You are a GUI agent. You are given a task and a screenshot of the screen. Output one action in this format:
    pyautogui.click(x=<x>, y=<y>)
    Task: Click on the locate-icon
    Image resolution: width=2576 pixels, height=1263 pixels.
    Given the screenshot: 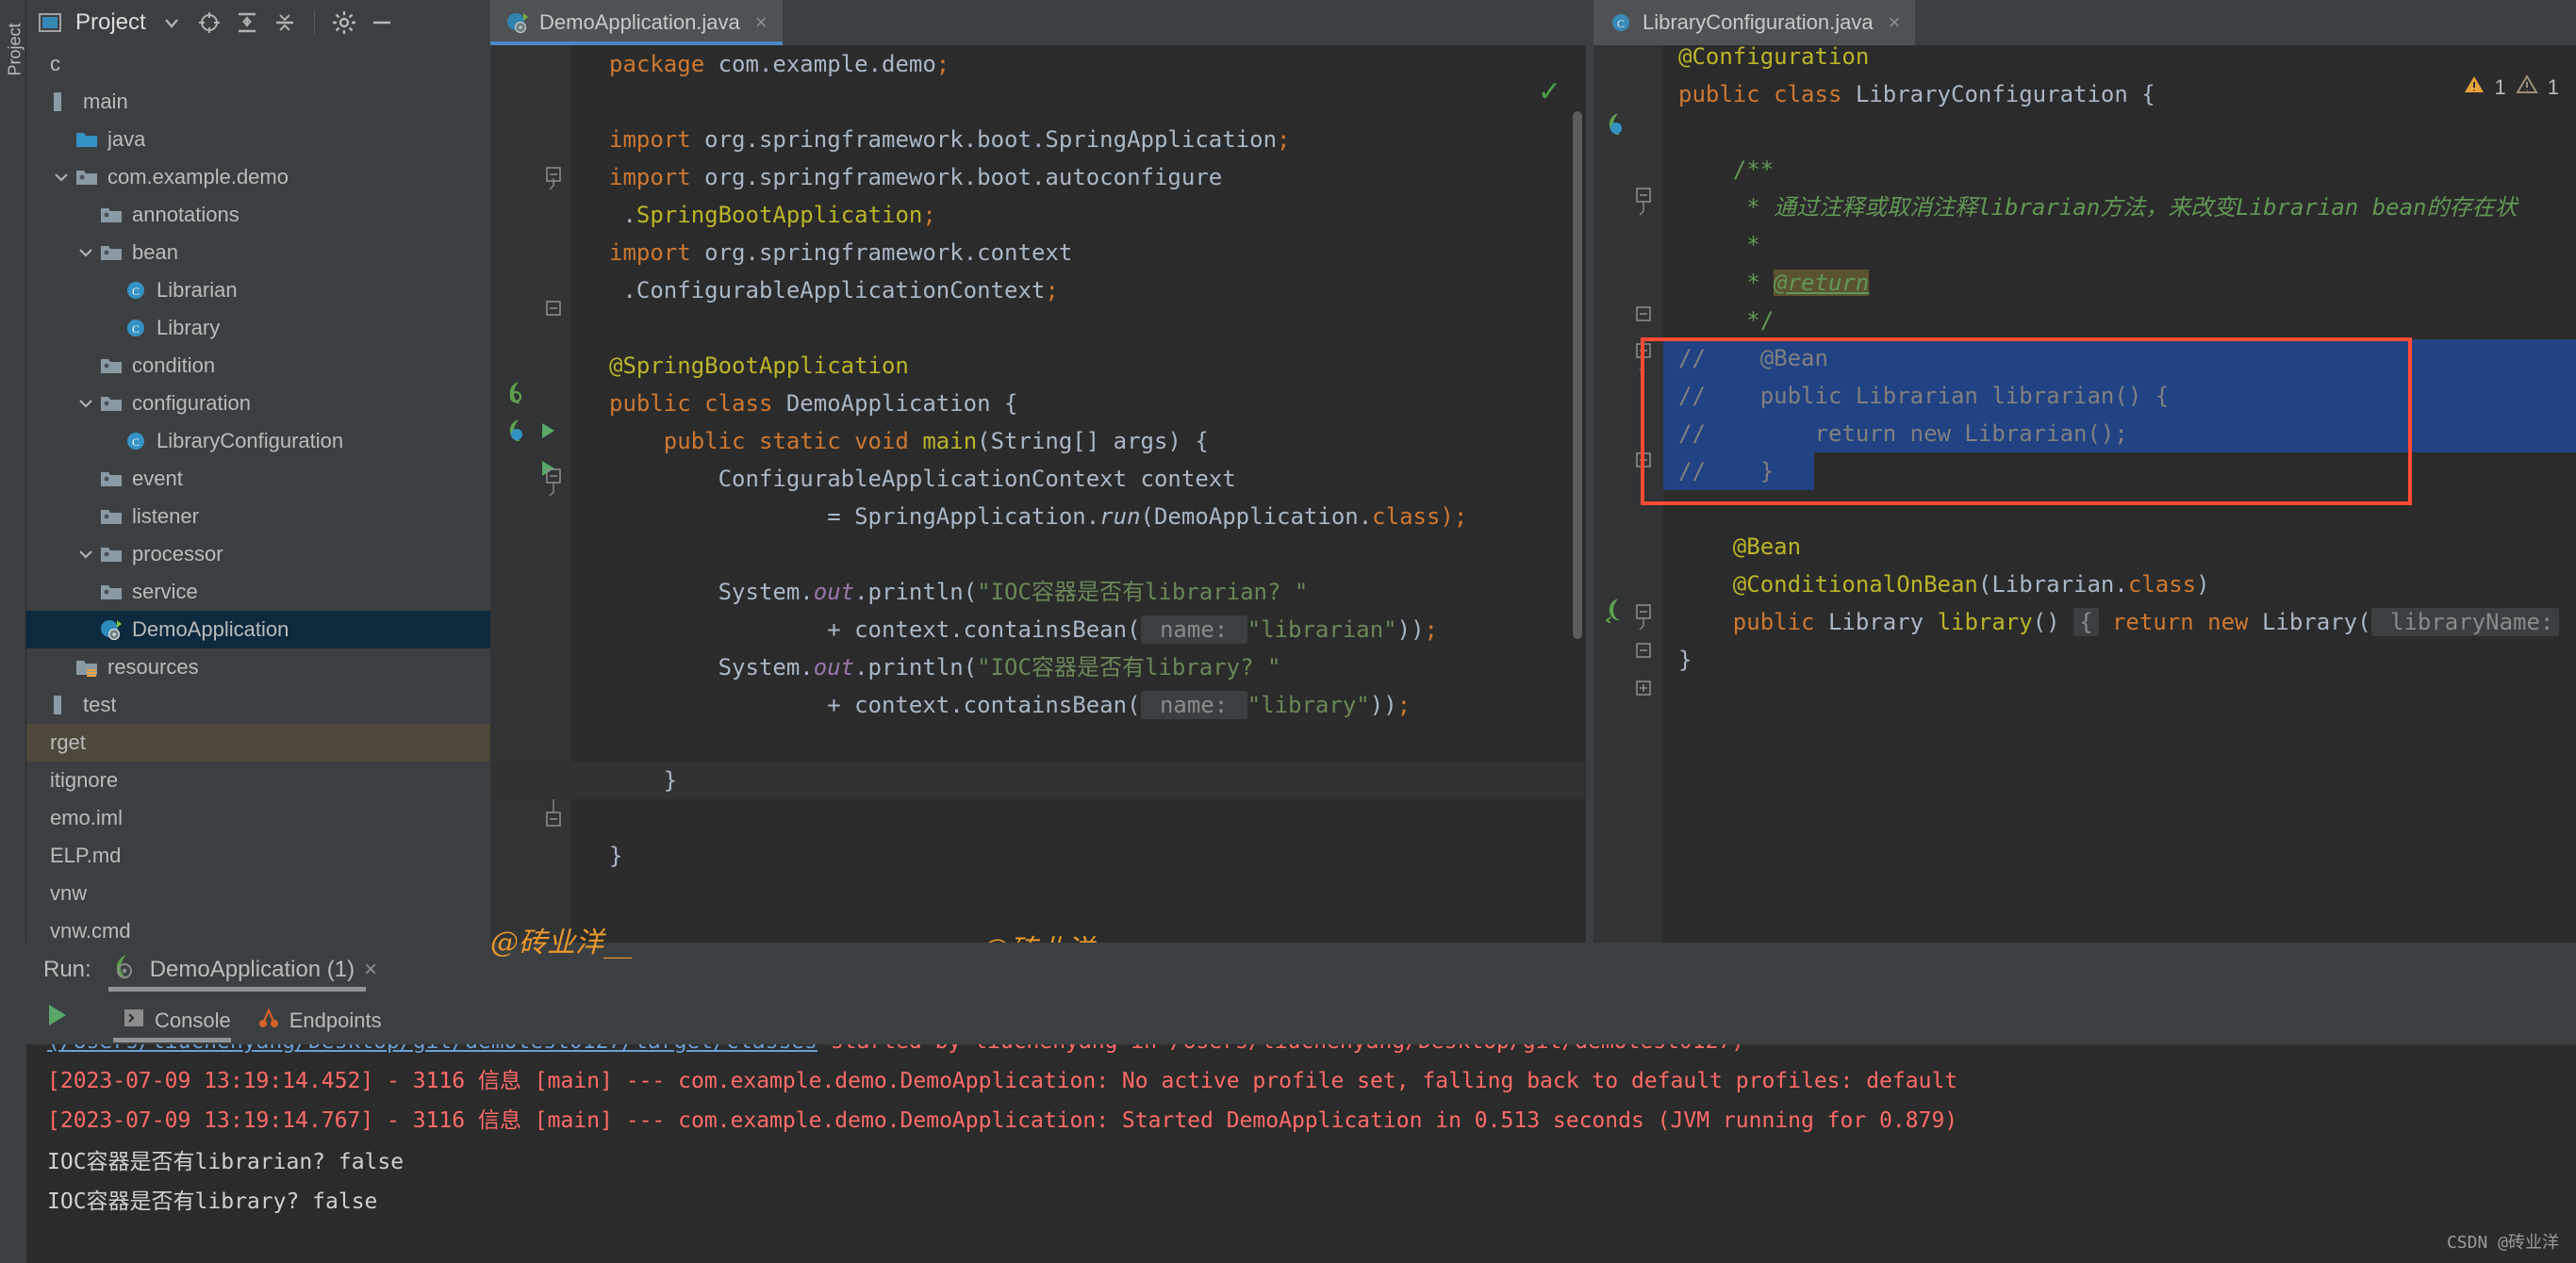 What is the action you would take?
    pyautogui.click(x=209, y=22)
    